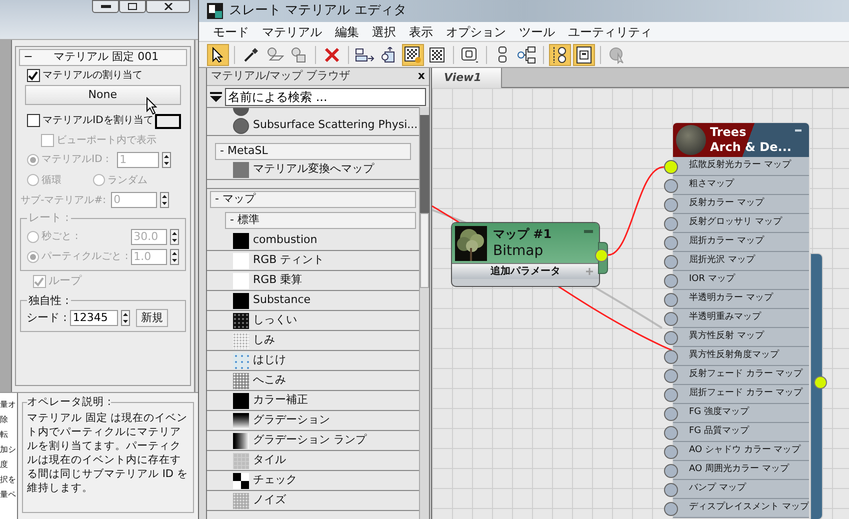 Image resolution: width=849 pixels, height=519 pixels. Describe the element at coordinates (241, 126) in the screenshot. I see `sphere-swatch` at that location.